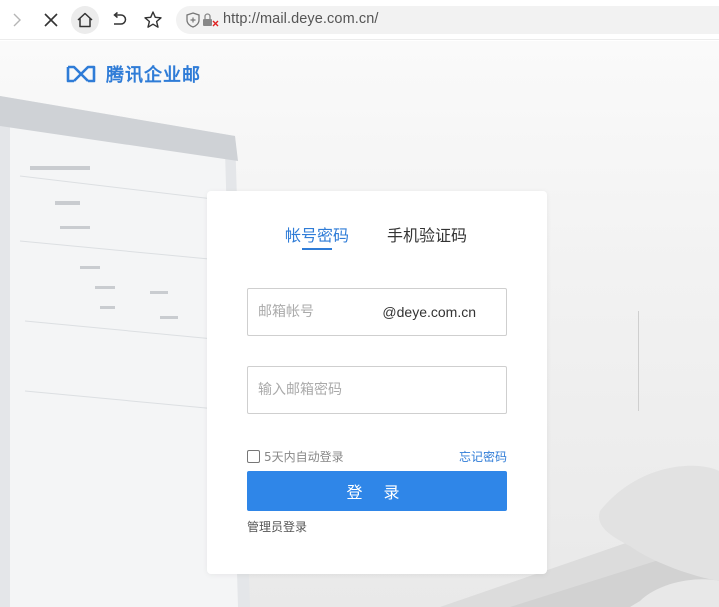 This screenshot has width=719, height=607. Describe the element at coordinates (447, 20) in the screenshot. I see `address-bar: http://mail.deye.com.cn/` at that location.